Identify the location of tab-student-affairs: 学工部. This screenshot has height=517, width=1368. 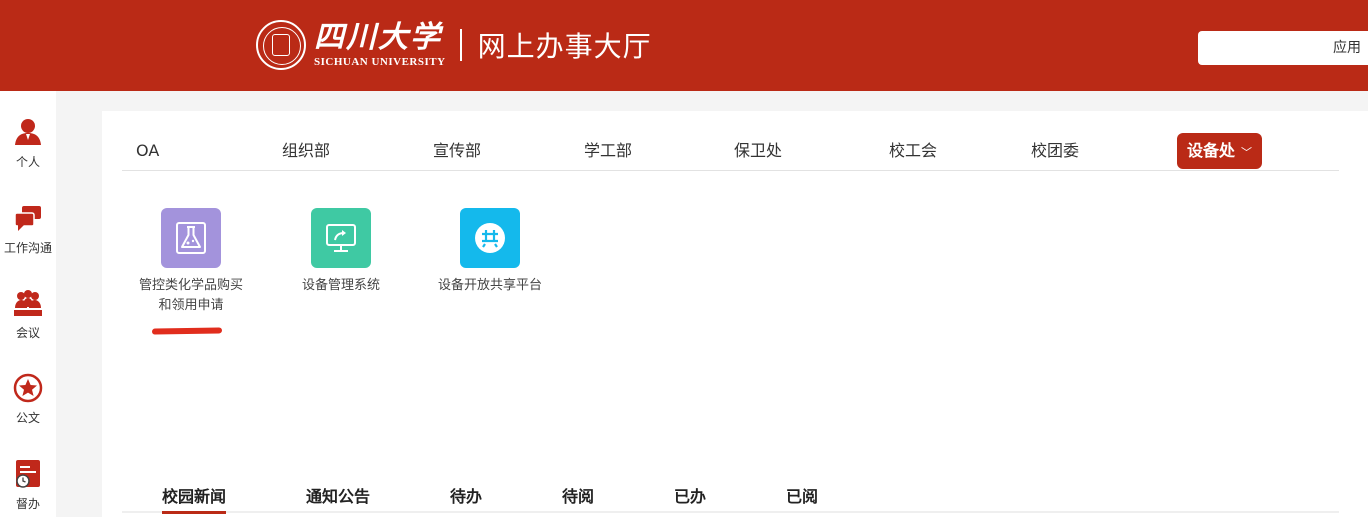
(608, 151).